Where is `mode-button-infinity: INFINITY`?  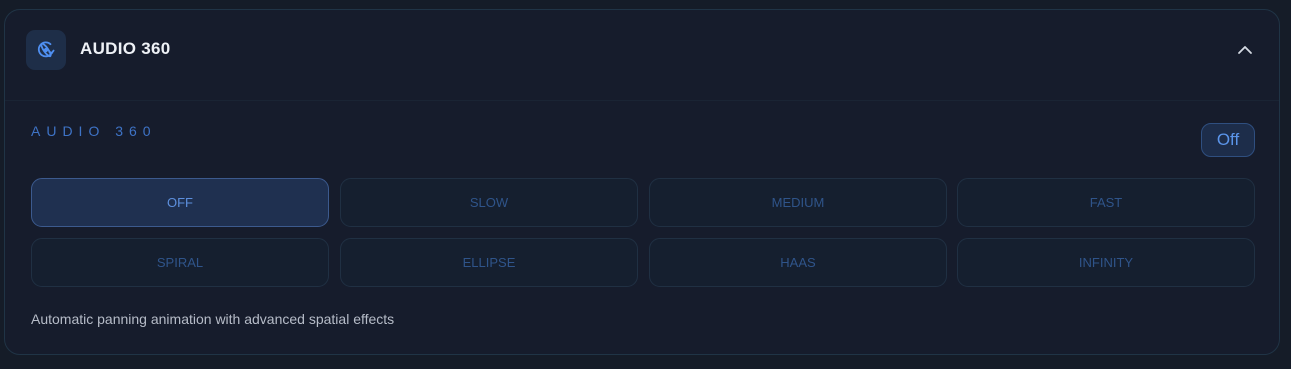 mode-button-infinity: INFINITY is located at coordinates (1106, 262).